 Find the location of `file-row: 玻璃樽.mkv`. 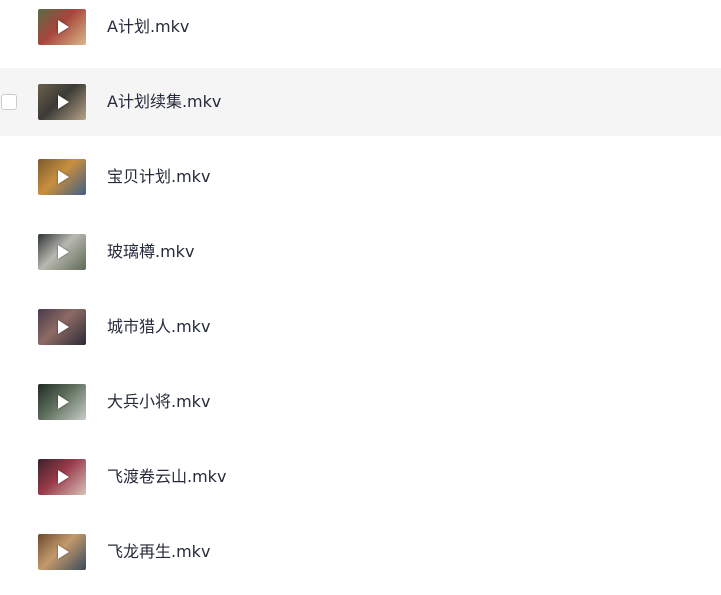

file-row: 玻璃樽.mkv is located at coordinates (360, 252).